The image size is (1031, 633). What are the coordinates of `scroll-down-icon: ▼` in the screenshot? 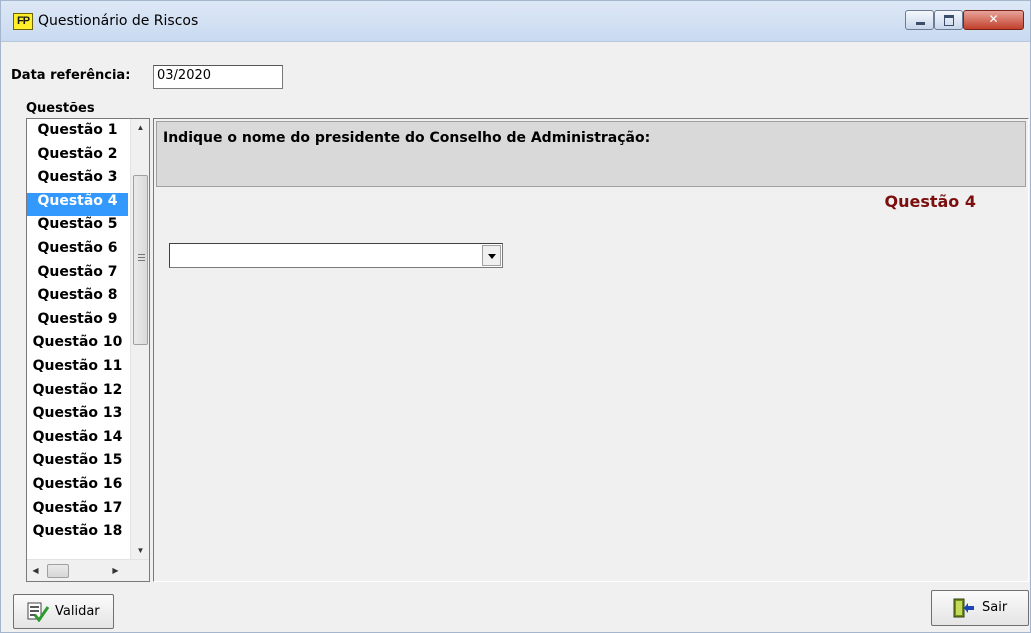 It's located at (140, 550).